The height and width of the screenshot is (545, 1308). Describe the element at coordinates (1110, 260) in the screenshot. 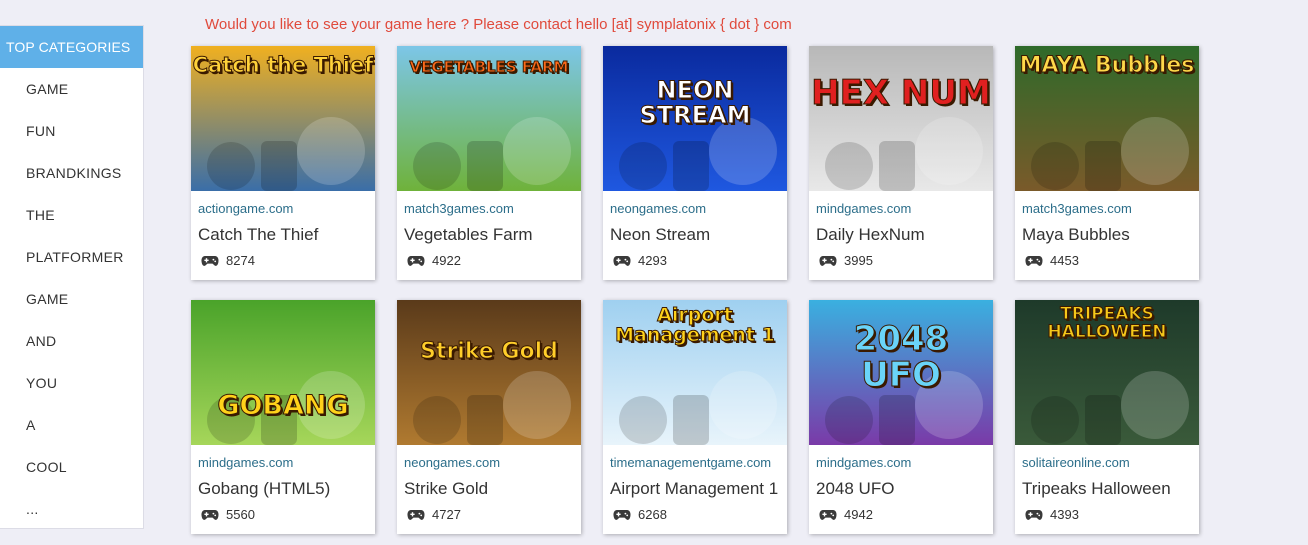

I see `play-count: 4453` at that location.